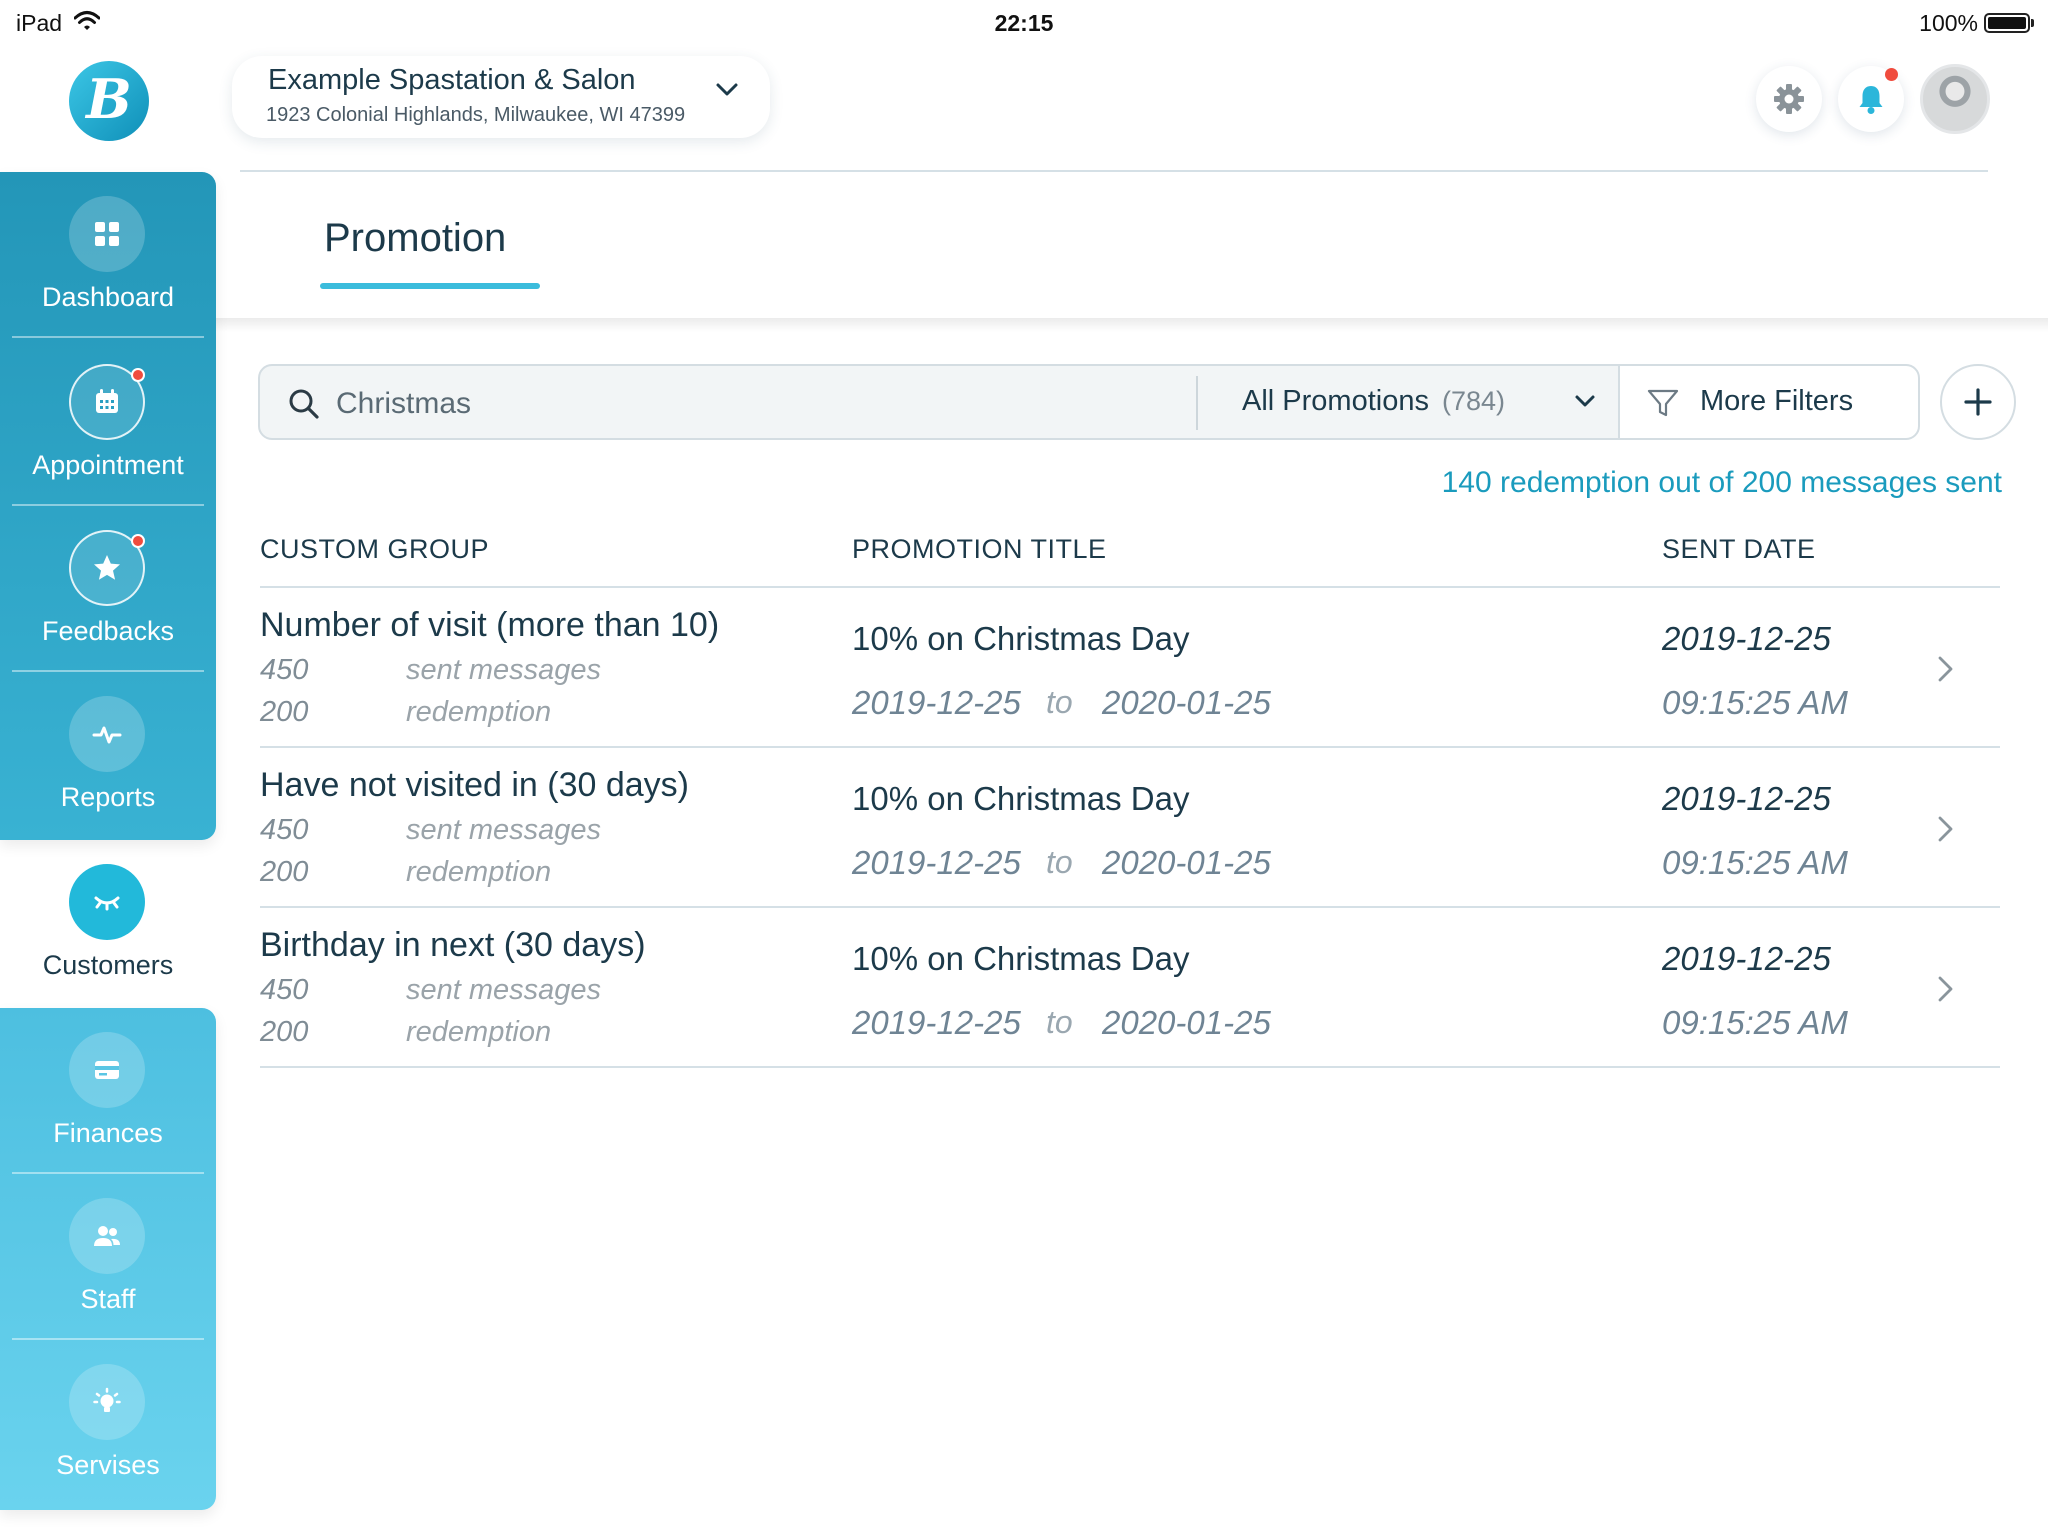 This screenshot has width=2048, height=1536. I want to click on sidebar-item-label: Feedbacks, so click(108, 631).